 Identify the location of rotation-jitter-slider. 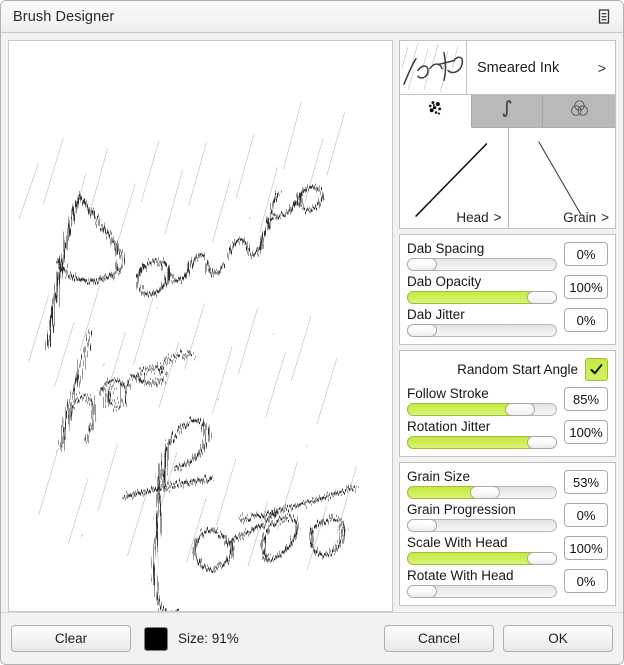
(482, 442).